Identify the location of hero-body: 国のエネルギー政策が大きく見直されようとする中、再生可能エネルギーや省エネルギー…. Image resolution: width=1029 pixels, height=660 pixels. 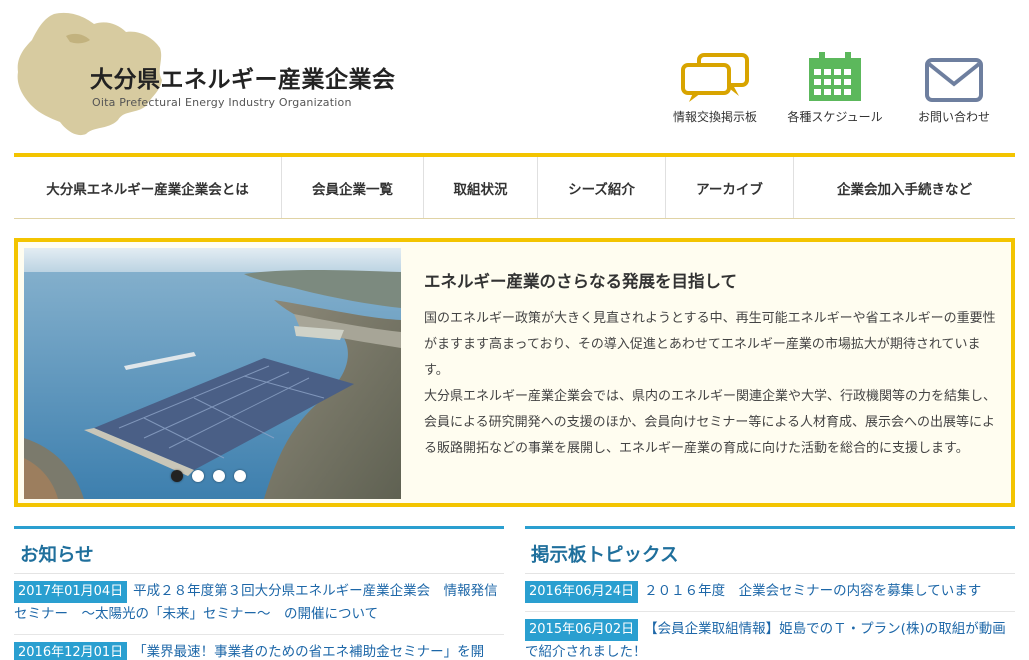
(713, 384).